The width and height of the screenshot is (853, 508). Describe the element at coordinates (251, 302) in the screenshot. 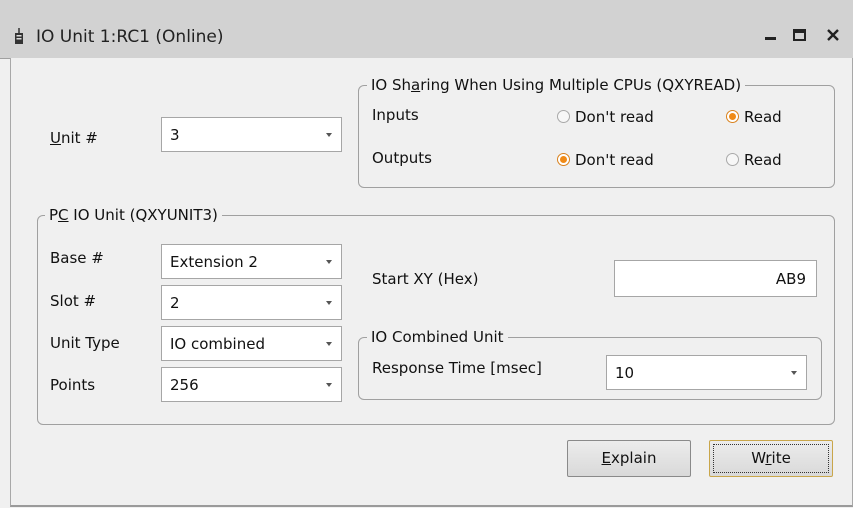

I see `slot-combo: 2` at that location.